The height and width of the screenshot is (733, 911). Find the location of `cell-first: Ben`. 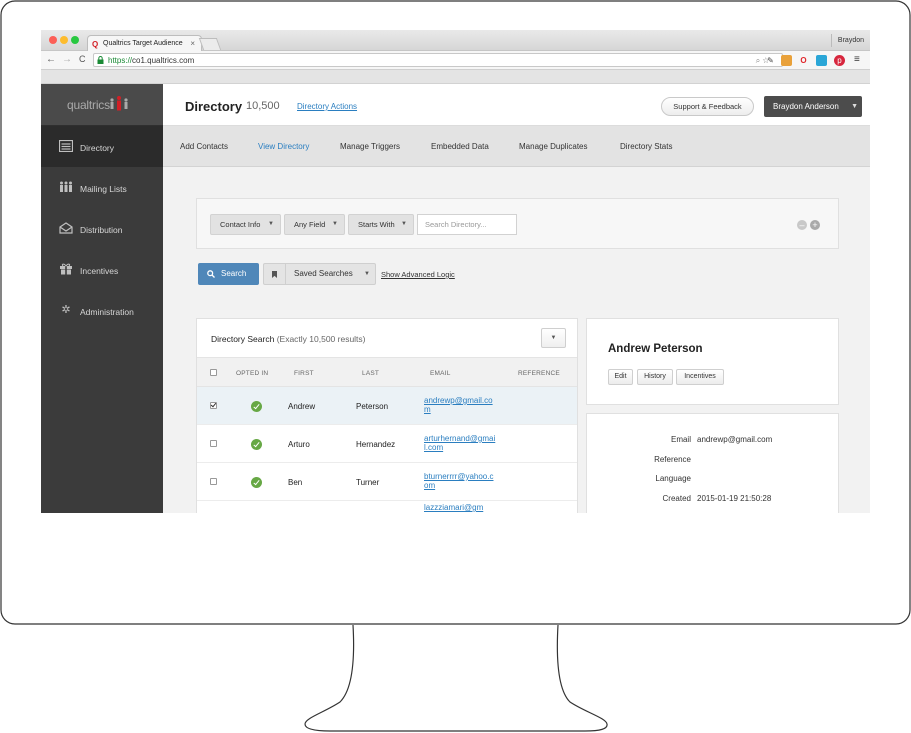

cell-first: Ben is located at coordinates (295, 482).